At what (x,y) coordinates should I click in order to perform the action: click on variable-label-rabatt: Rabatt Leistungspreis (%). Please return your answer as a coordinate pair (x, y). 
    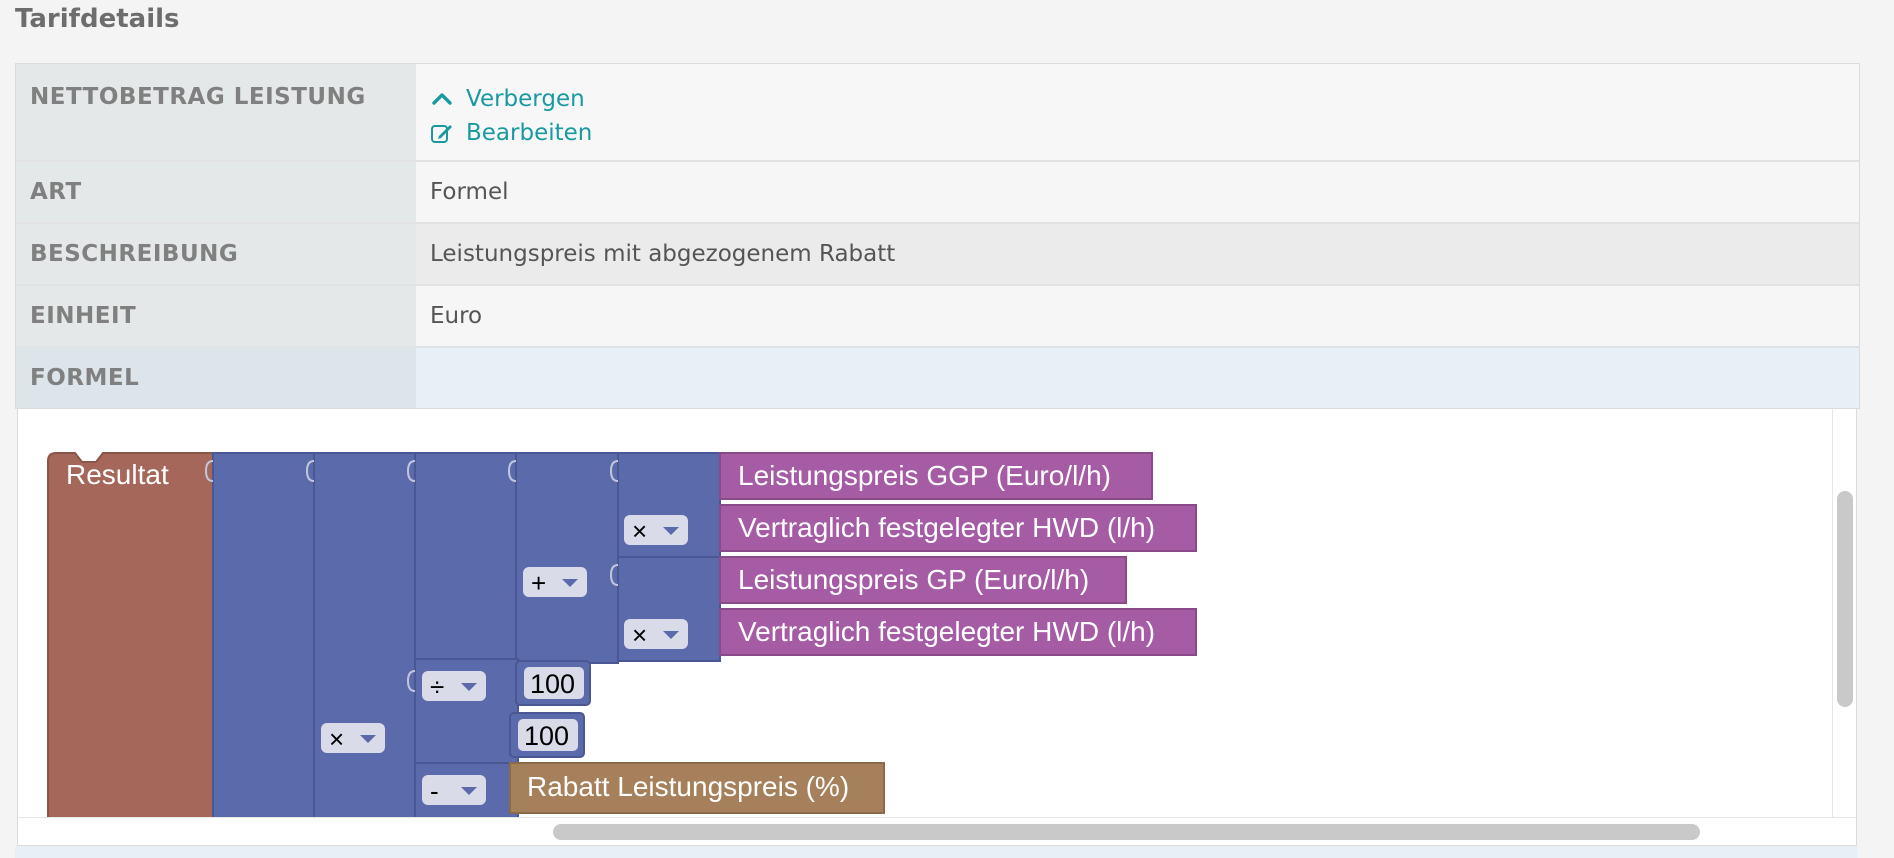
    Looking at the image, I should click on (688, 786).